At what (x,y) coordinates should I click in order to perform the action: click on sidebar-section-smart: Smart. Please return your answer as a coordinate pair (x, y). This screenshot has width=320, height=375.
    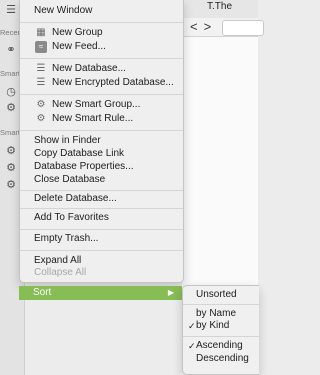
    Looking at the image, I should click on (10, 73).